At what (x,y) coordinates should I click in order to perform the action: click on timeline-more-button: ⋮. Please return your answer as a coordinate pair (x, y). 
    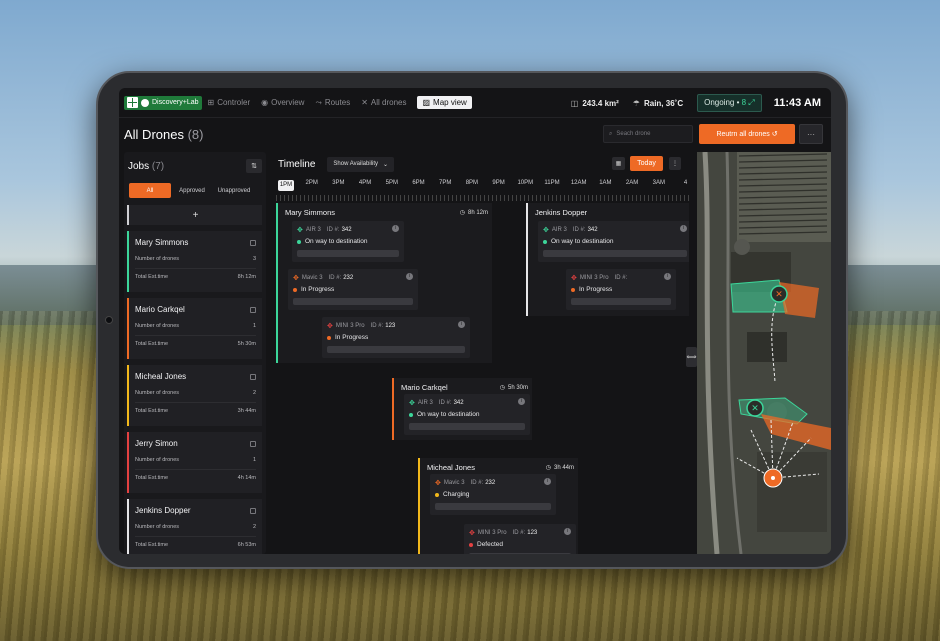
    Looking at the image, I should click on (675, 163).